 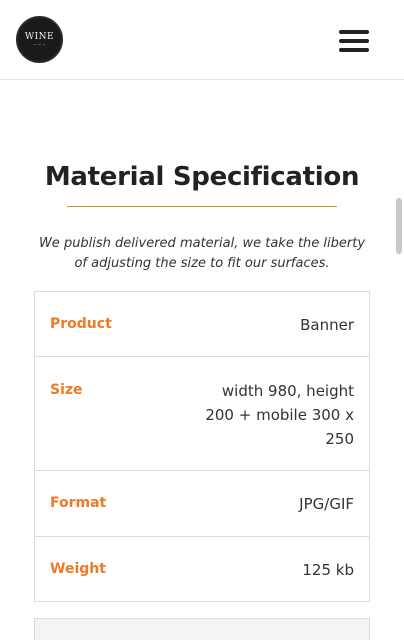 I want to click on page-title: Material Specification, so click(x=202, y=177).